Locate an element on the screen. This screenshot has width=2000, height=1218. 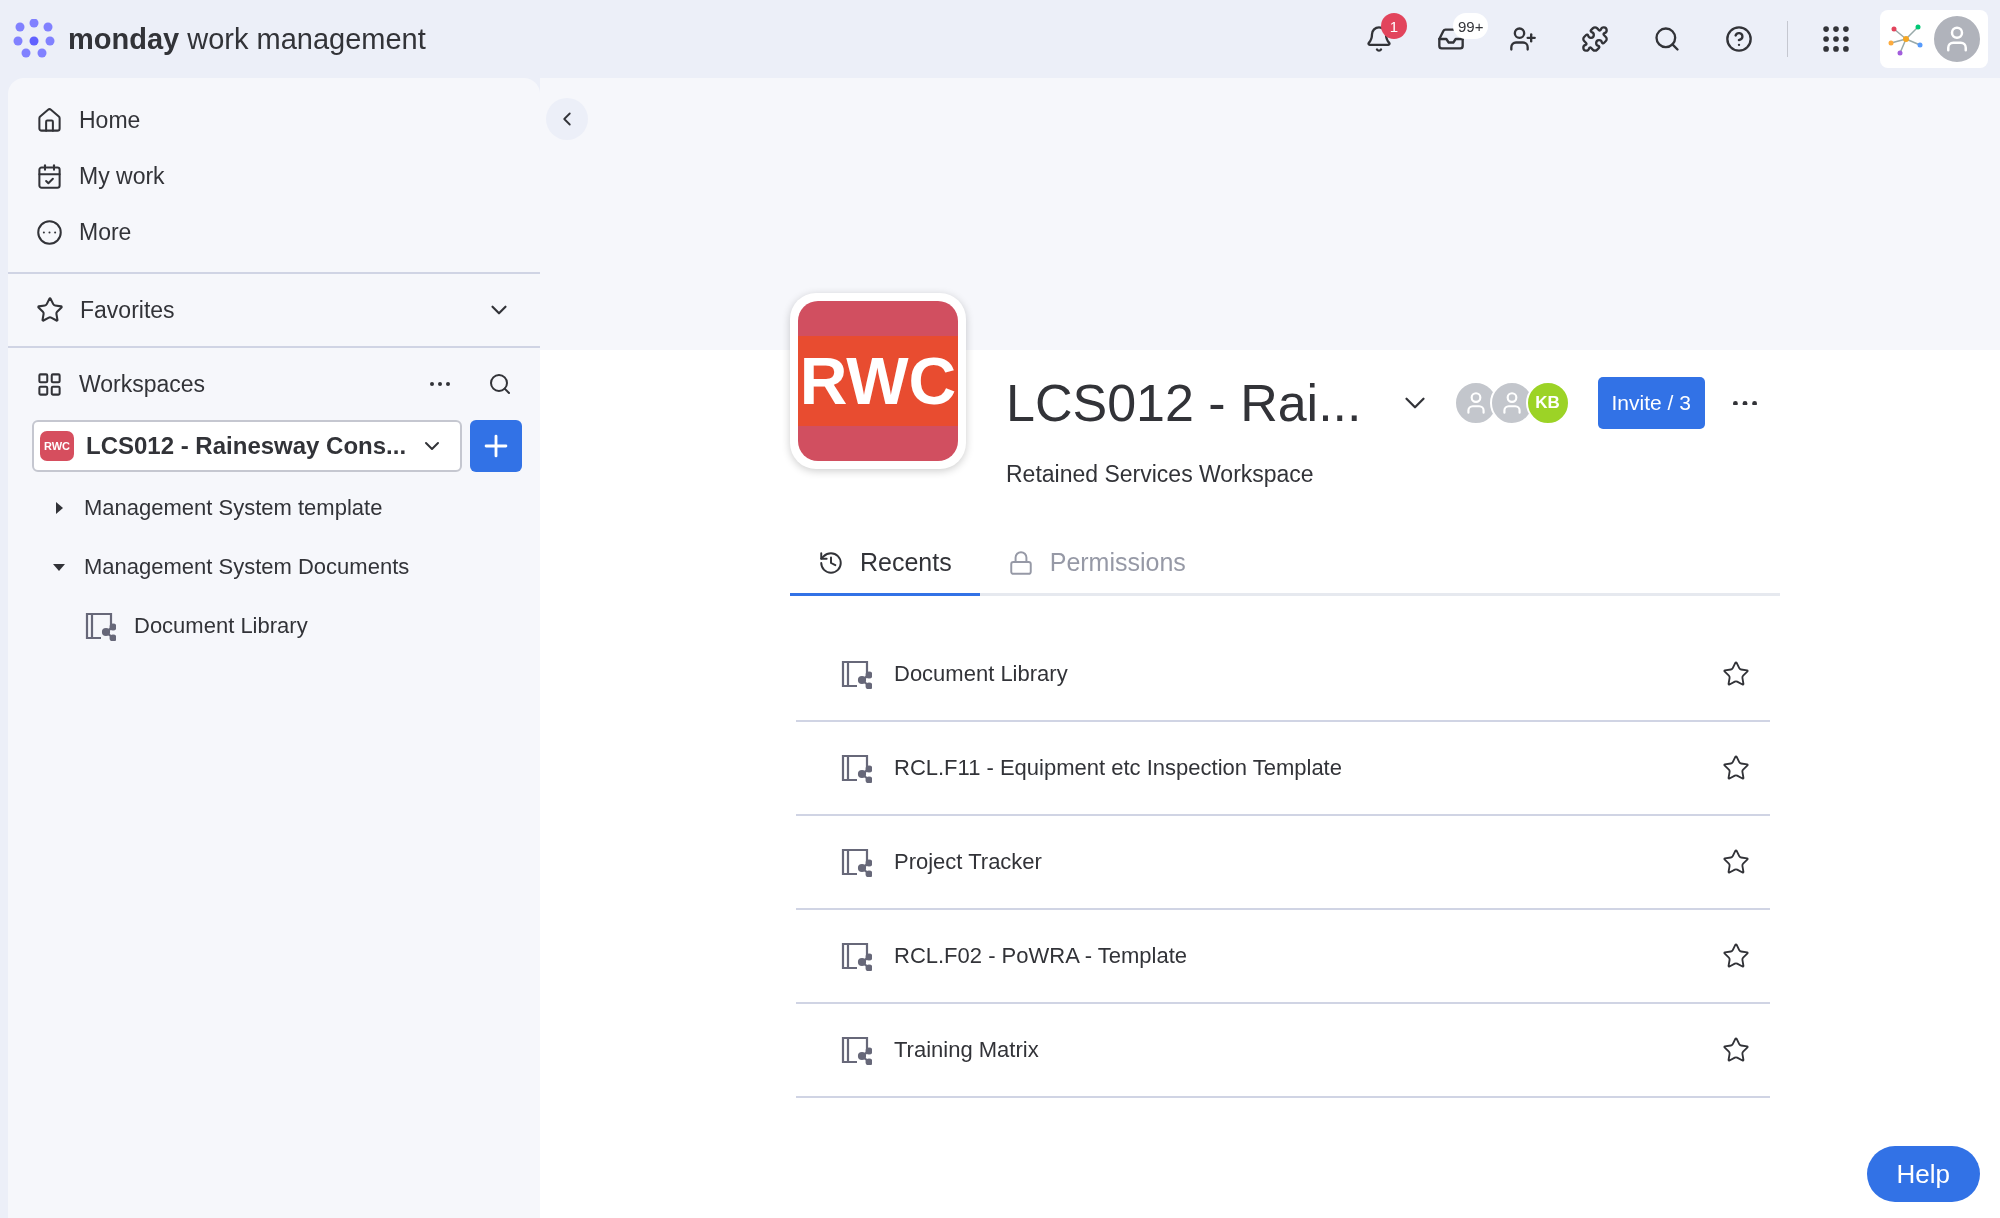
home-icon is located at coordinates (49, 120).